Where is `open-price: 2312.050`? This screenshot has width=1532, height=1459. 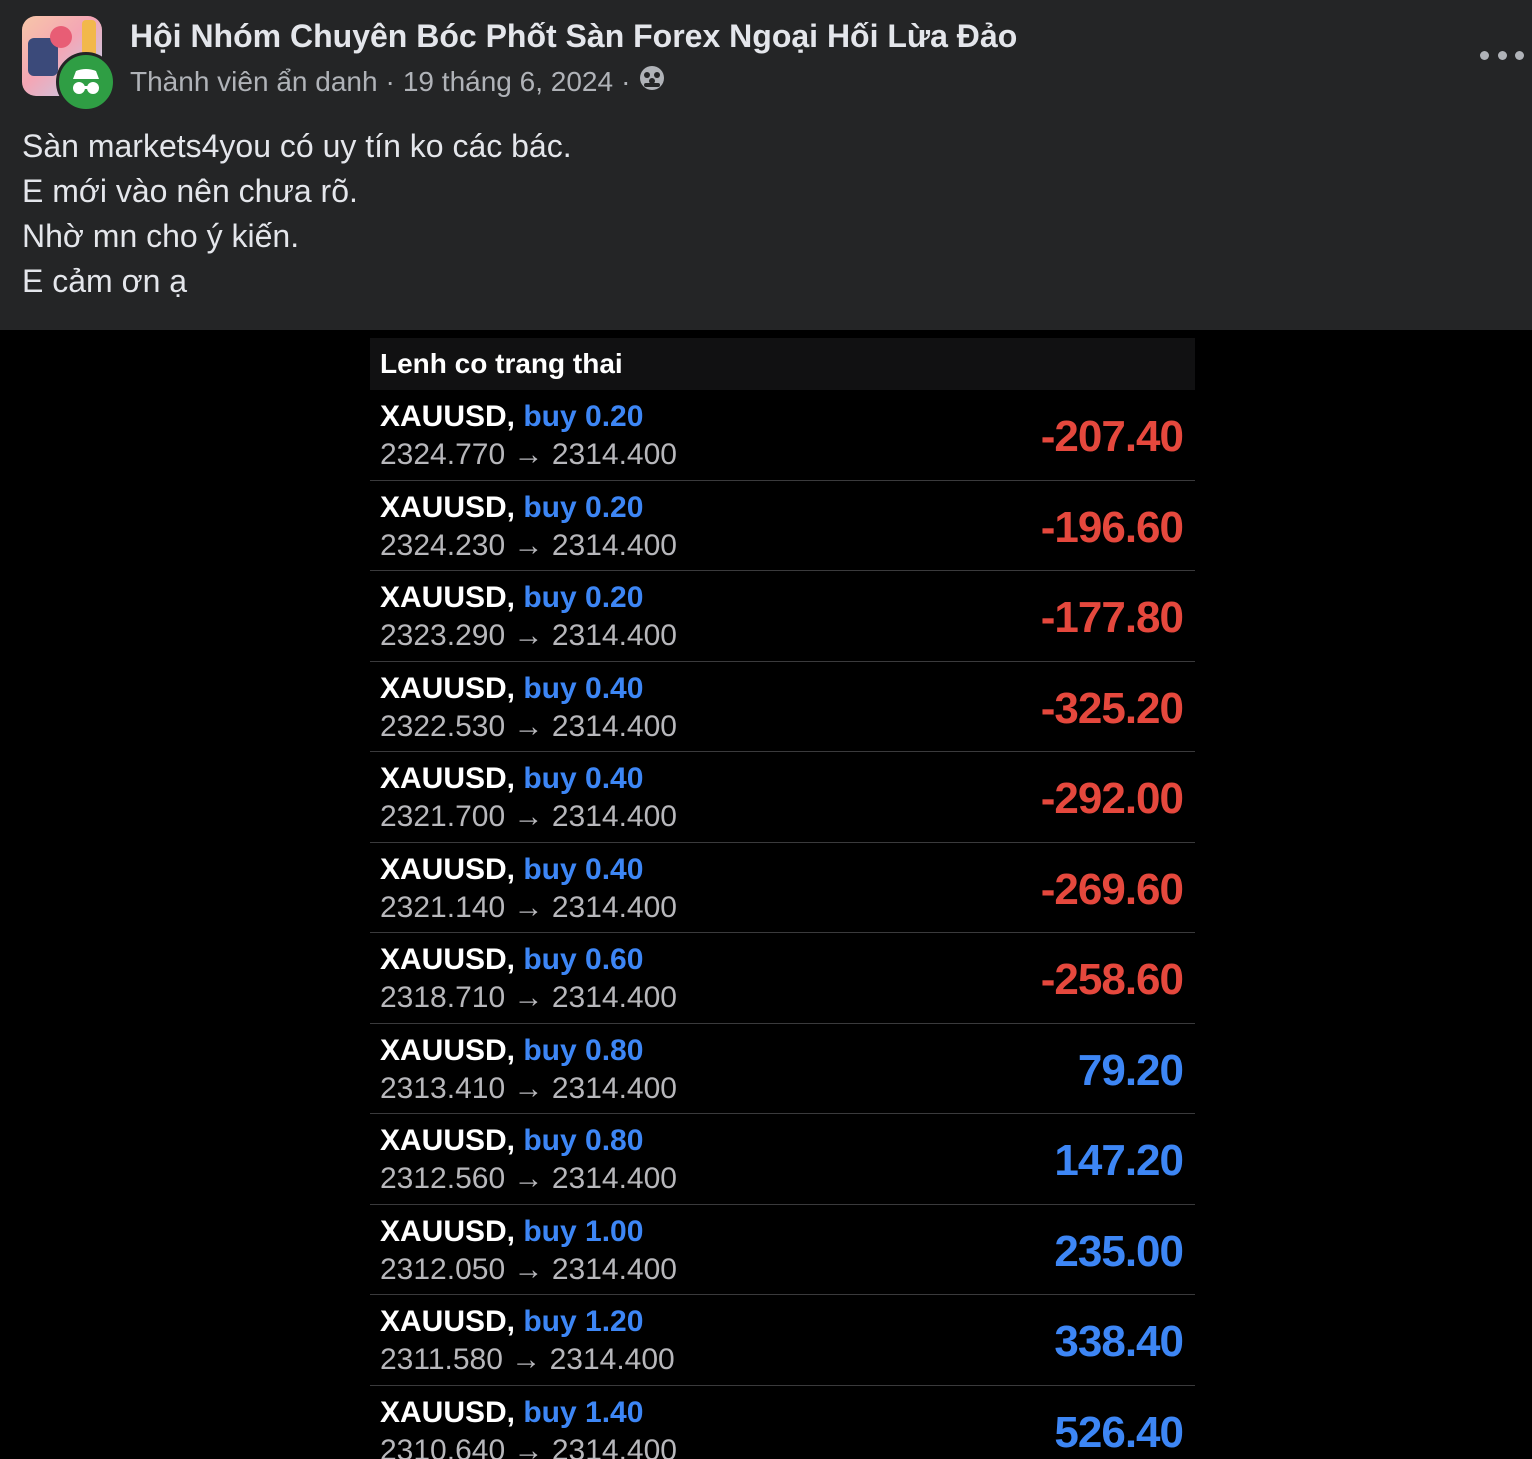
open-price: 2312.050 is located at coordinates (443, 1269).